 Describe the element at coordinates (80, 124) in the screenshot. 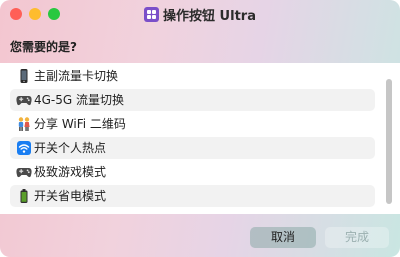

I see `list-item-label: 分享 WiFi 二维码` at that location.